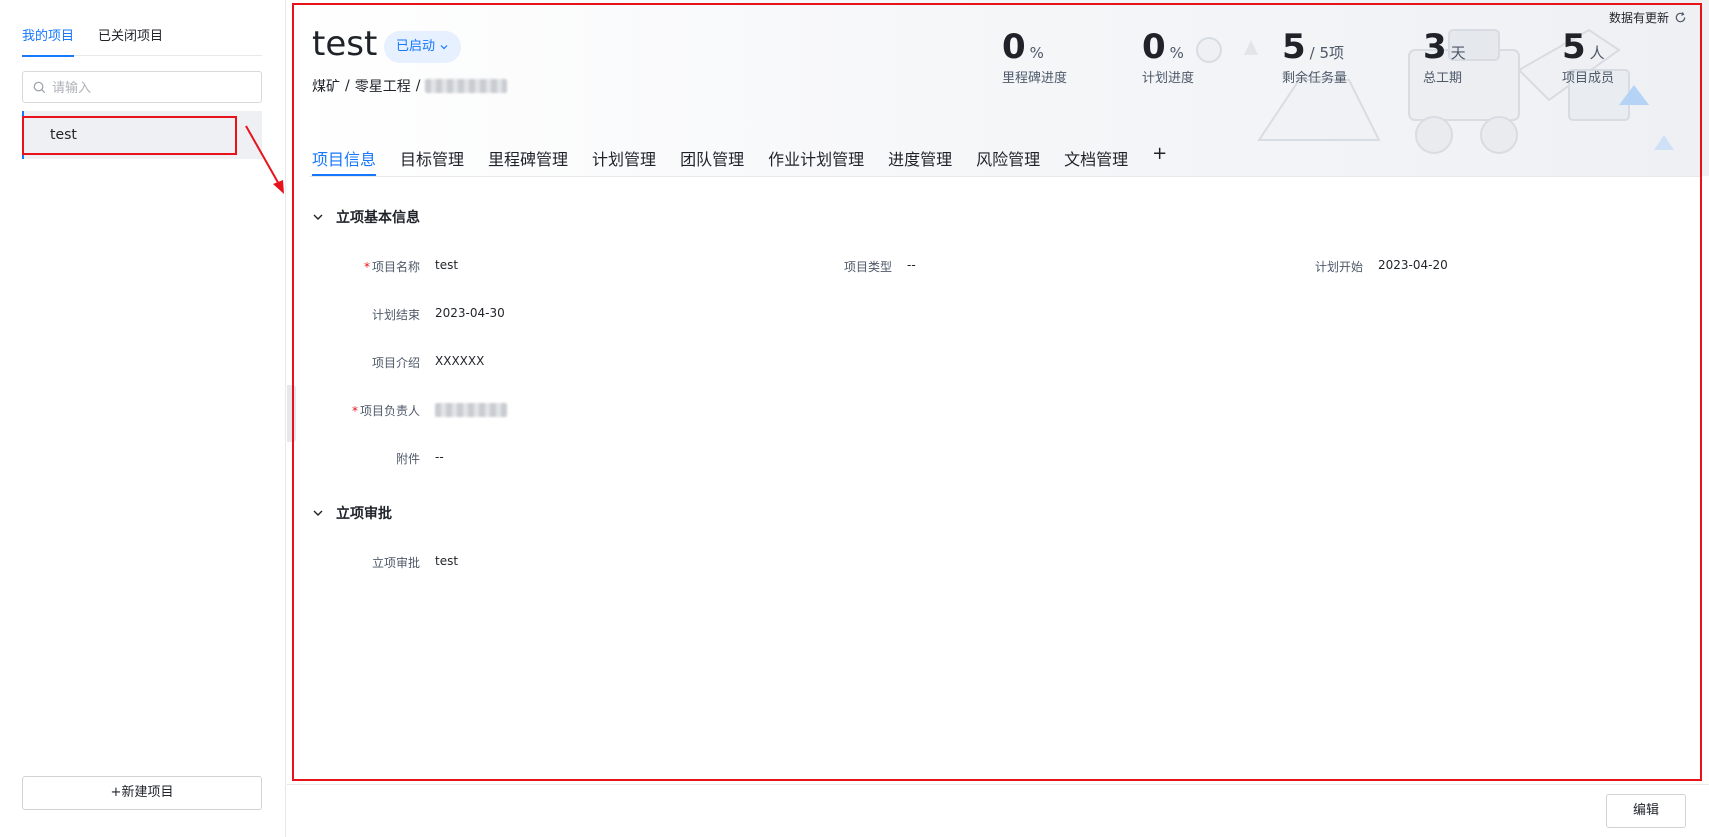 This screenshot has height=837, width=1709. I want to click on stat-unit: 天, so click(1458, 53).